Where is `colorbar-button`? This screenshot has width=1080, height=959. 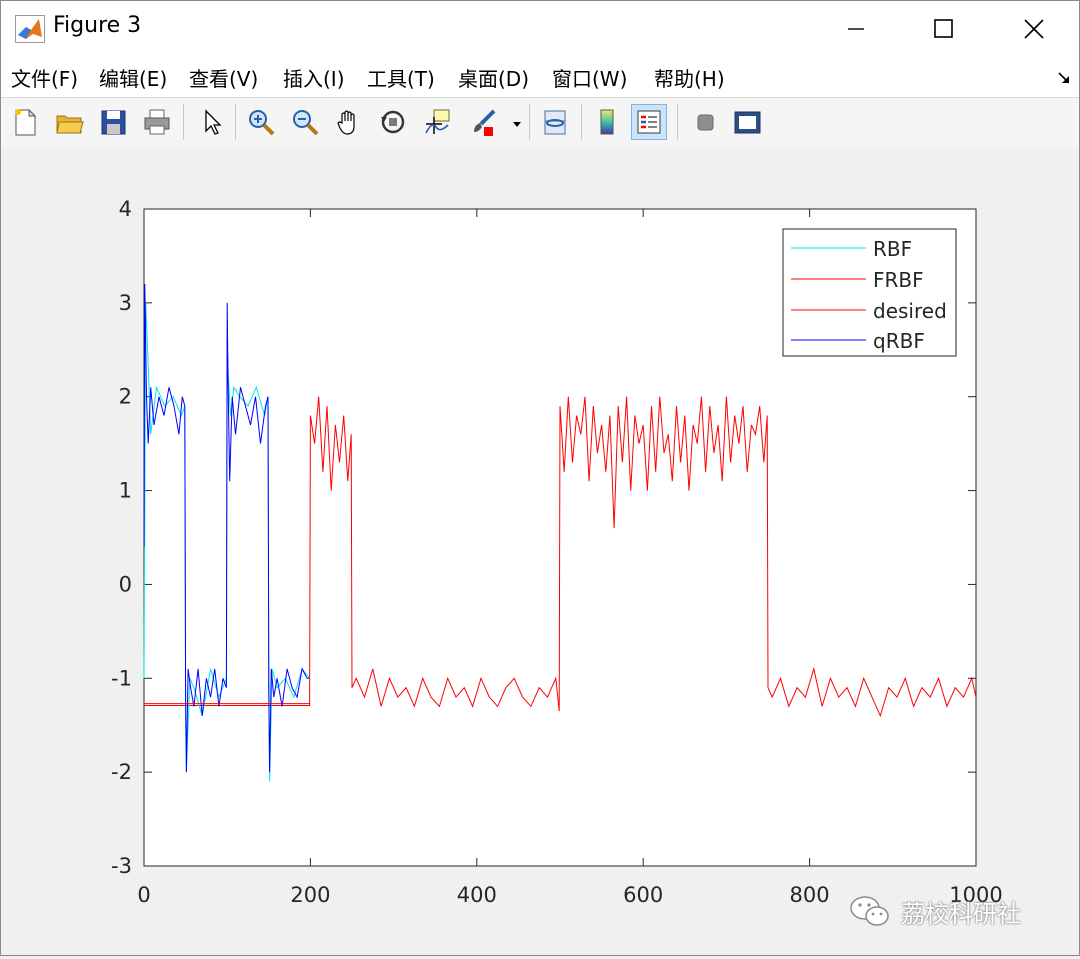
colorbar-button is located at coordinates (607, 122).